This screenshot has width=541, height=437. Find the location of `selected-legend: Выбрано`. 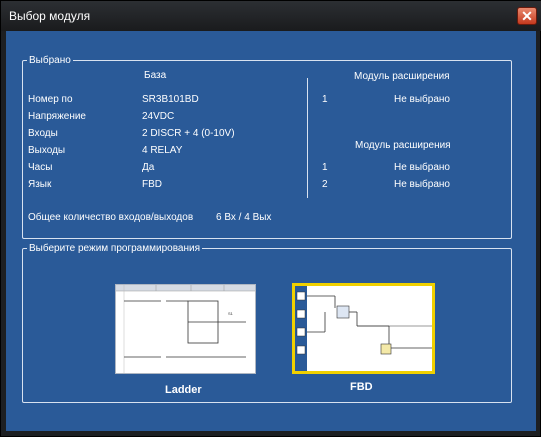

selected-legend: Выбрано is located at coordinates (50, 60).